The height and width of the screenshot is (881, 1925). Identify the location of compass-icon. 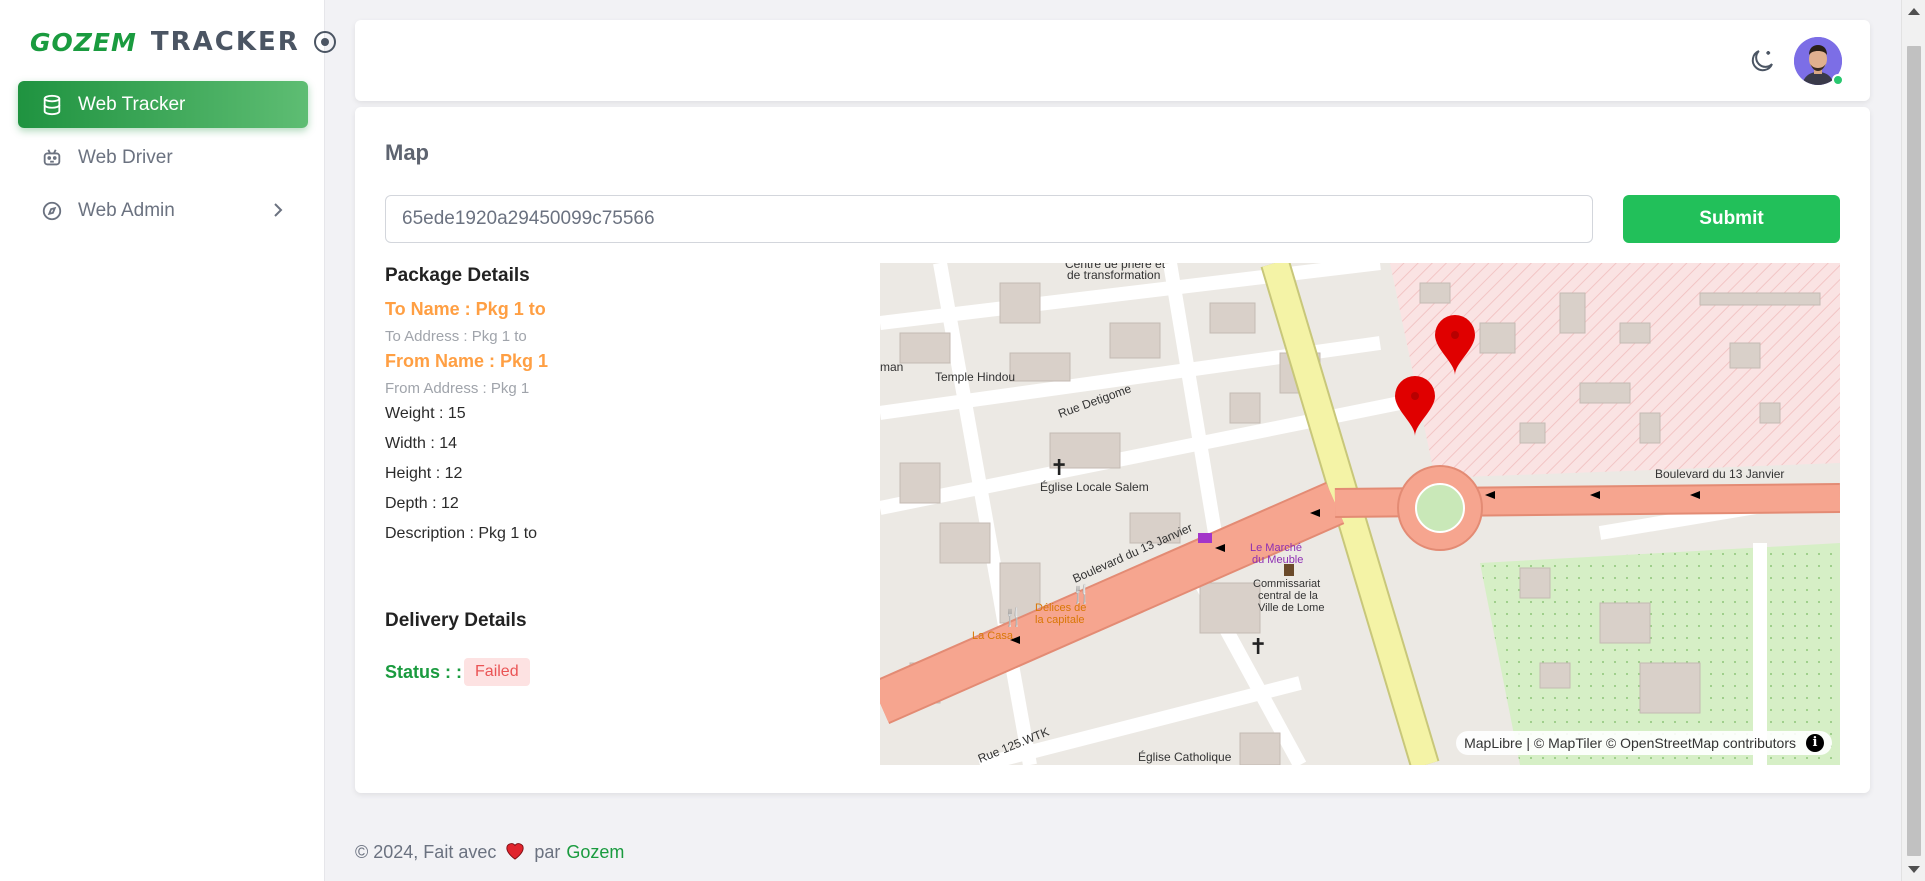
(52, 211).